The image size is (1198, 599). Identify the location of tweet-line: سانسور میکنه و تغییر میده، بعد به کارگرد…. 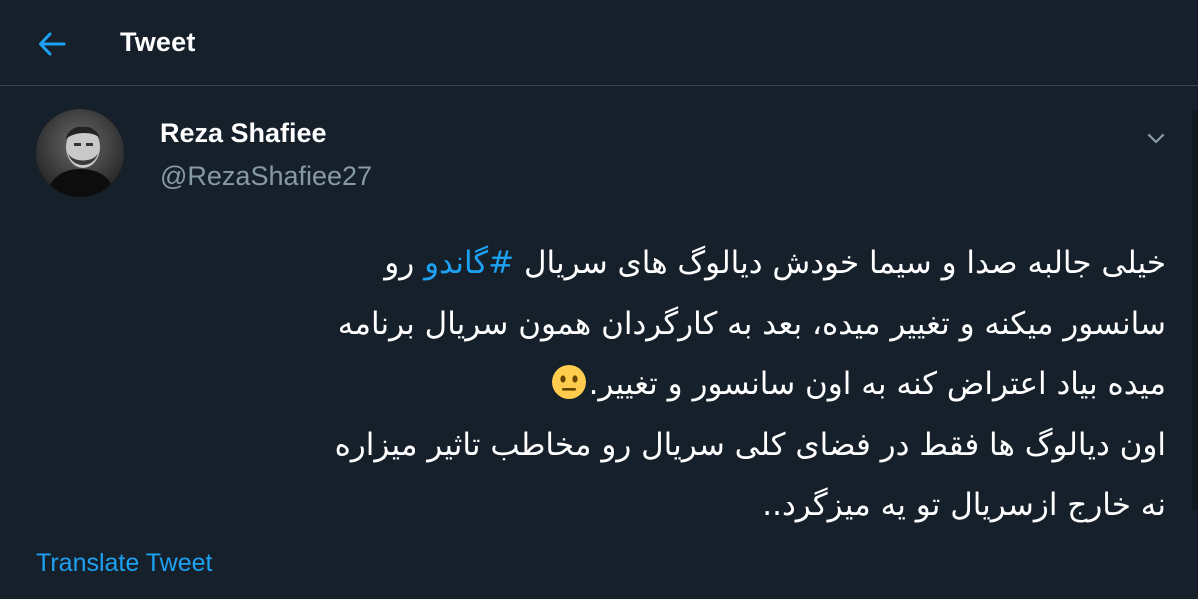
(751, 323).